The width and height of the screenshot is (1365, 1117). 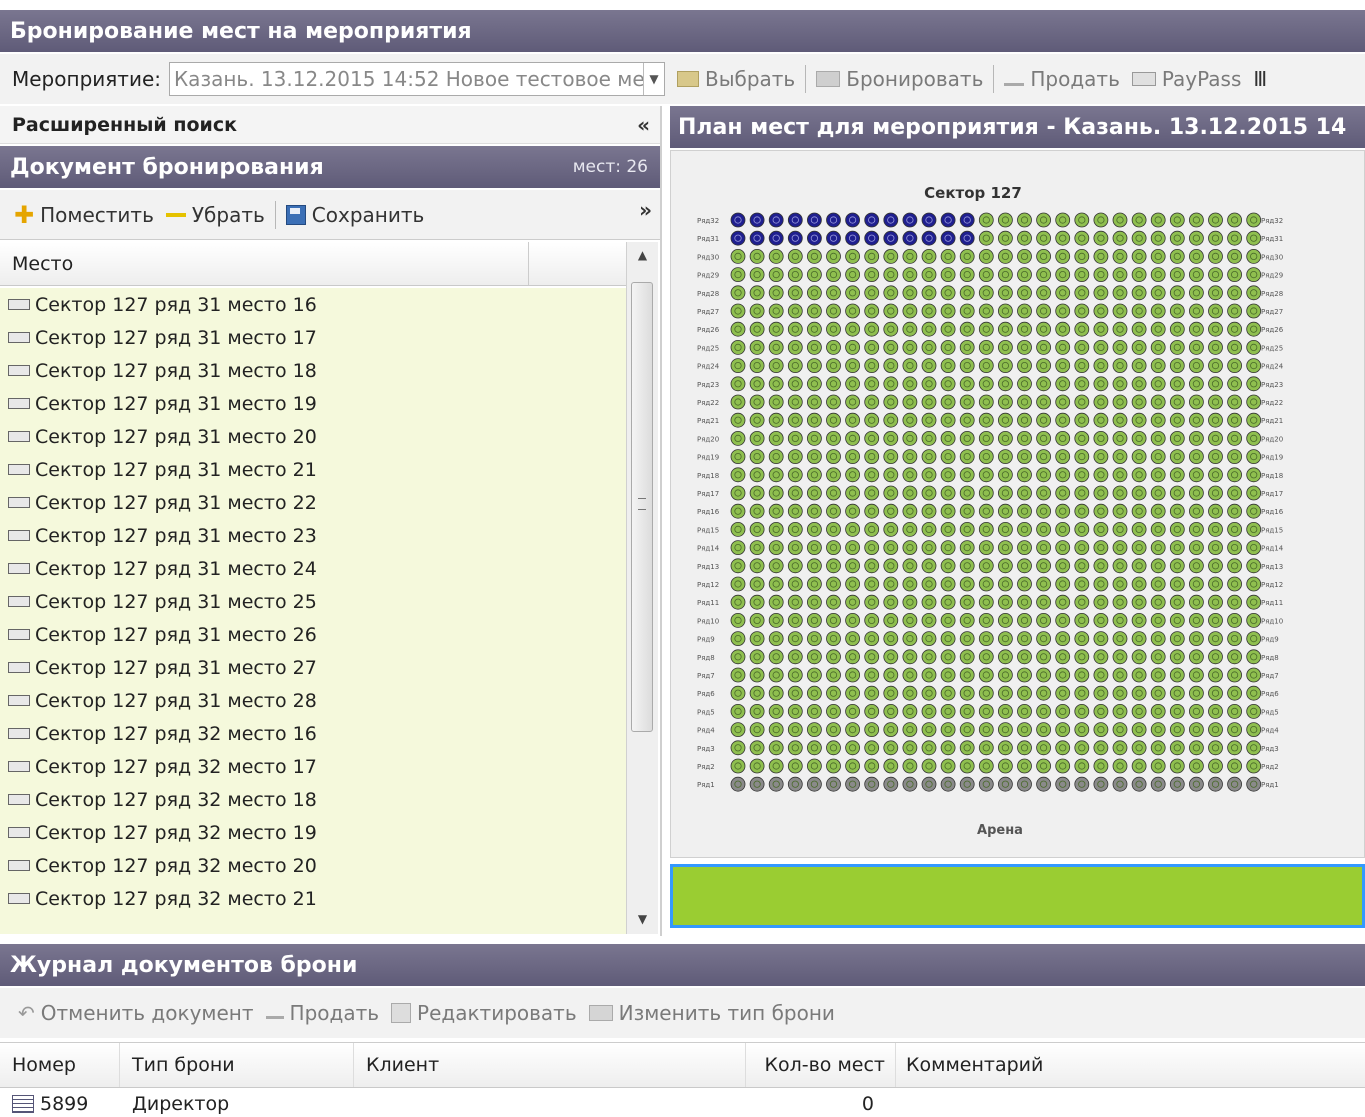 What do you see at coordinates (323, 1013) in the screenshot?
I see `journal-sell-button: Продать` at bounding box center [323, 1013].